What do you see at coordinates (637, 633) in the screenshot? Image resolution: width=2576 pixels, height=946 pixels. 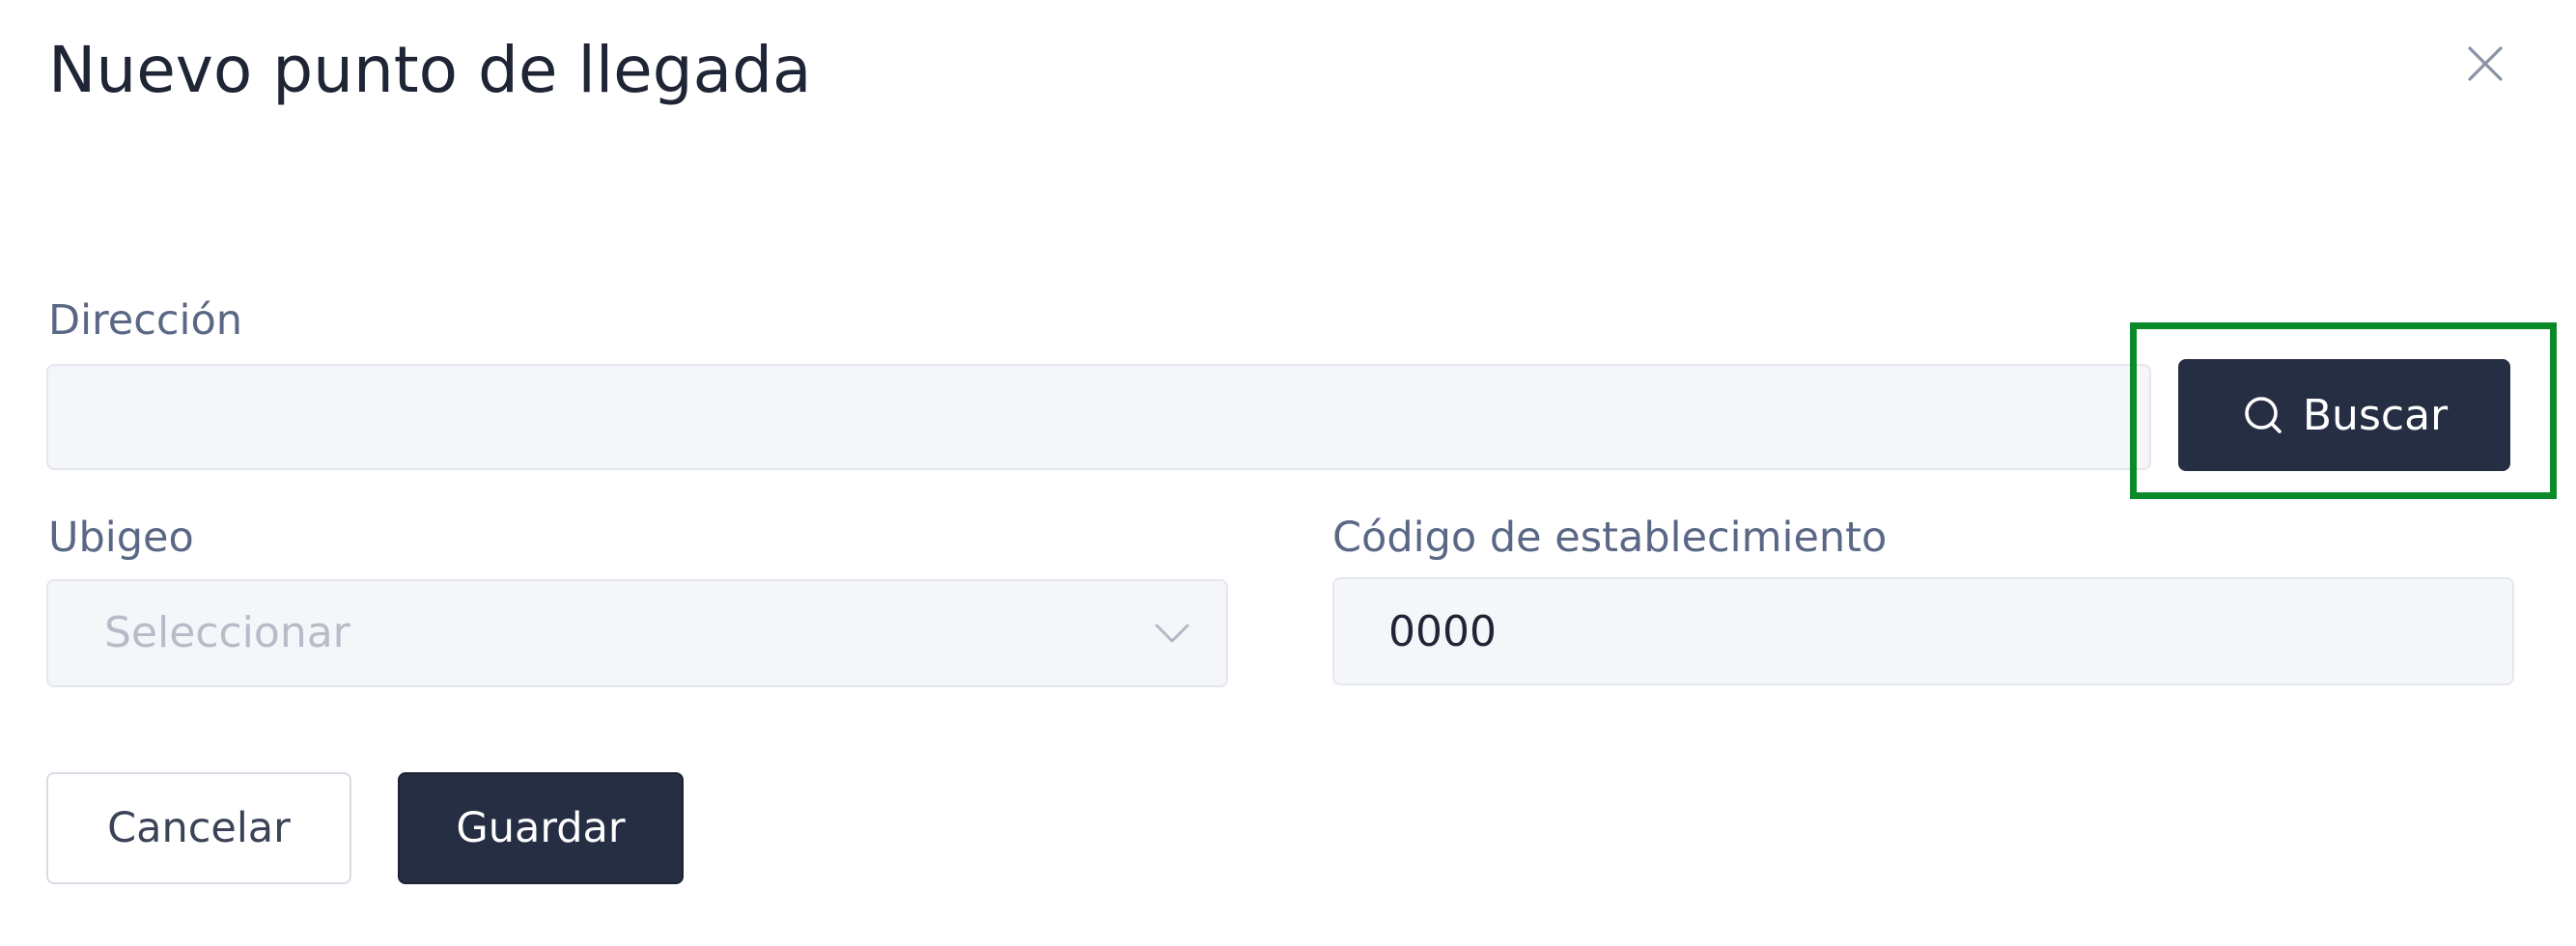 I see `ubigeo-select: Seleccionar` at bounding box center [637, 633].